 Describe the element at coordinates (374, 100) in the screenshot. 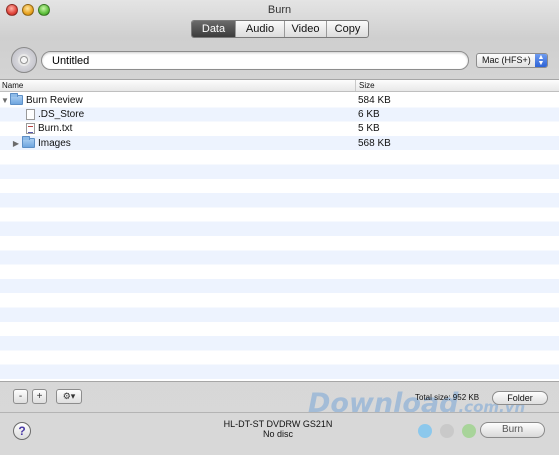

I see `item-size: 584 KB` at that location.